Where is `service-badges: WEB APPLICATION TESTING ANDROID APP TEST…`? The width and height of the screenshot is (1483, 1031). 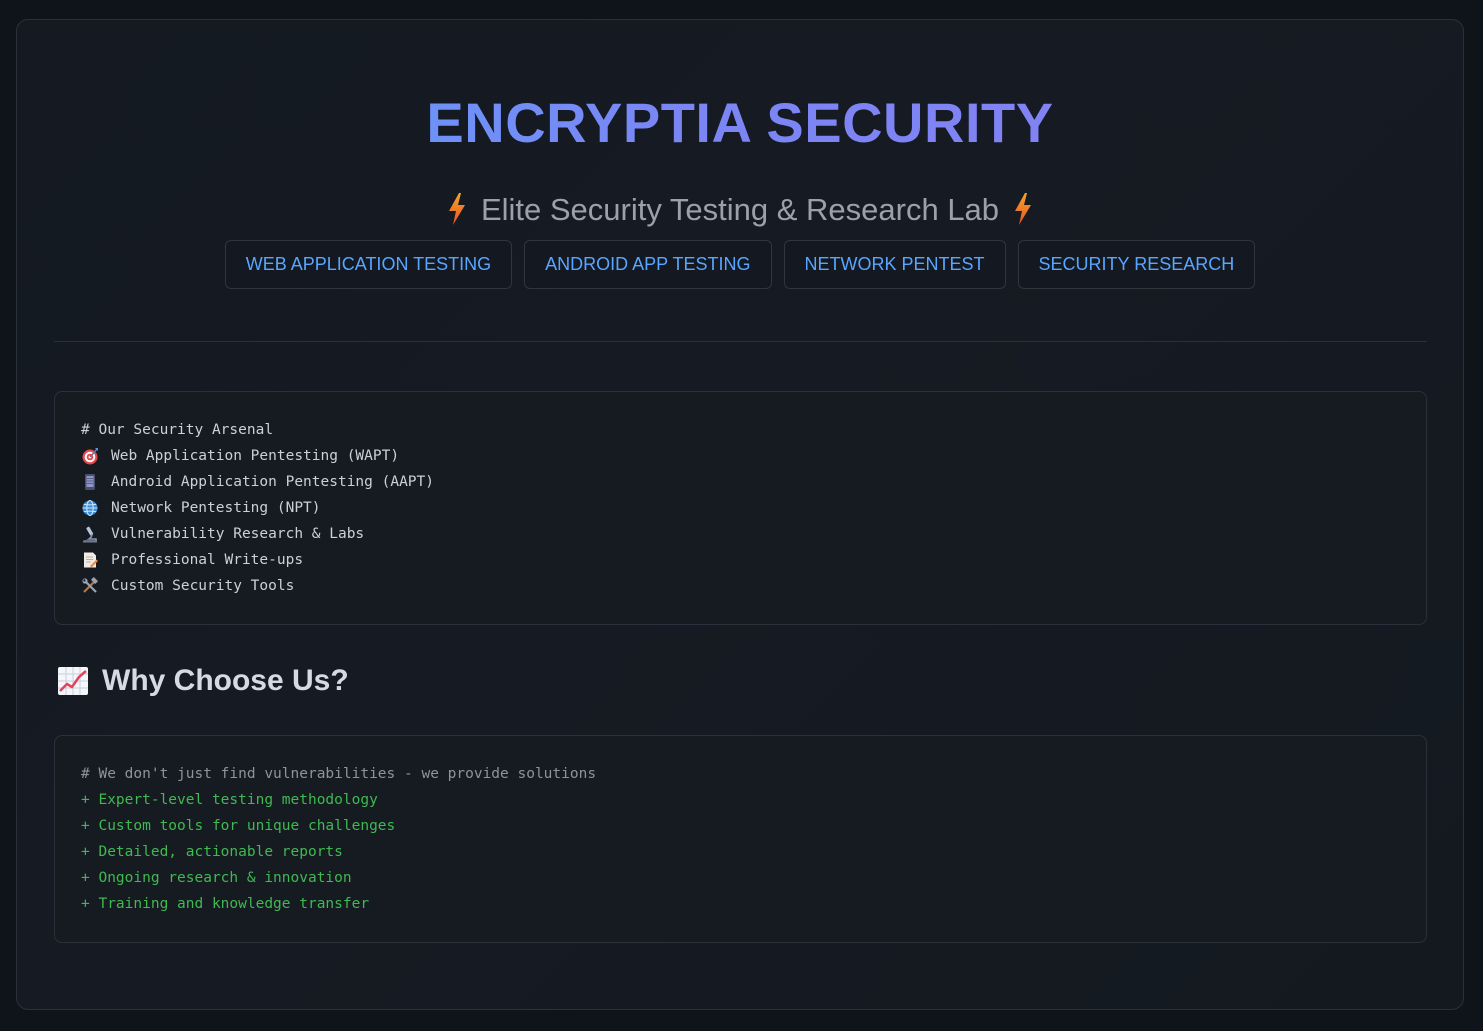
service-badges: WEB APPLICATION TESTING ANDROID APP TEST… is located at coordinates (740, 264).